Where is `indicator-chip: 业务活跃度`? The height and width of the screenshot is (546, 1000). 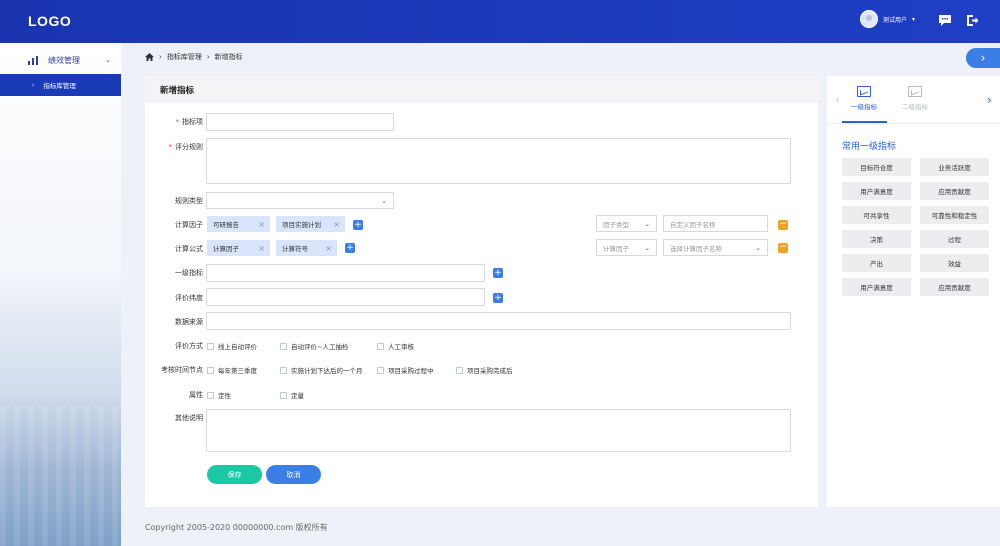 indicator-chip: 业务活跃度 is located at coordinates (954, 167).